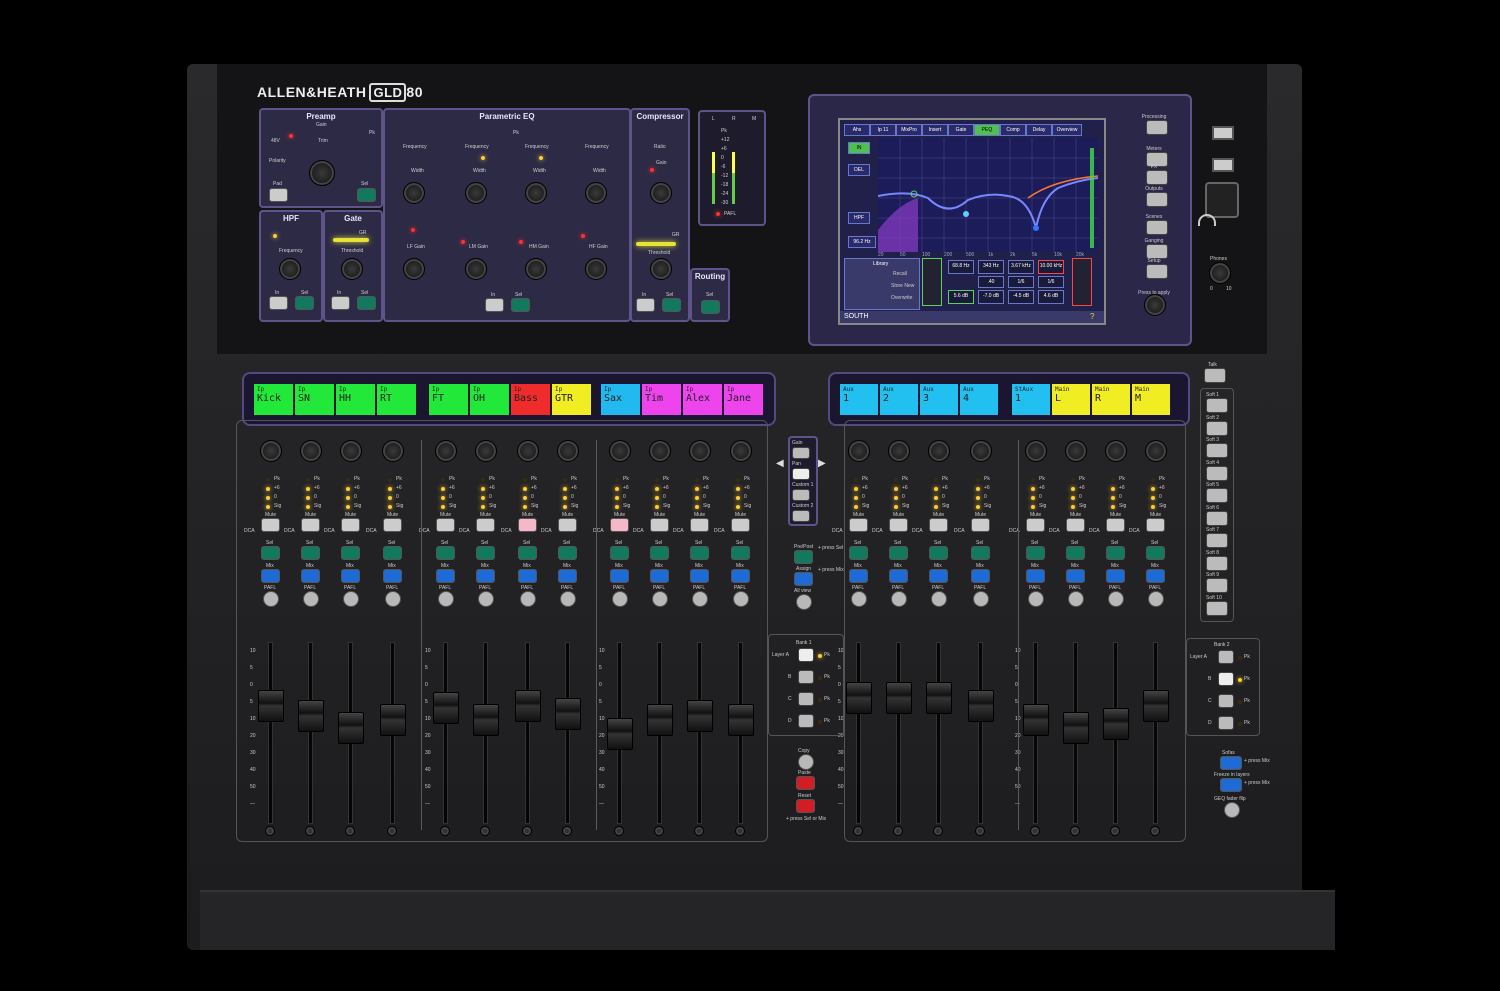 The image size is (1500, 991). I want to click on peq-sel-button, so click(520, 305).